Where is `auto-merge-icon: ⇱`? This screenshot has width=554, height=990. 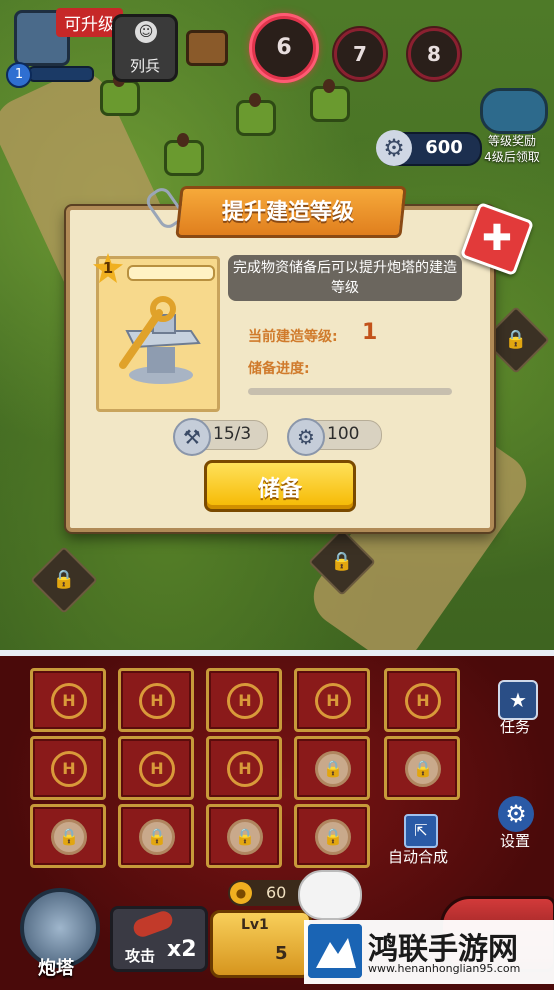
auto-merge-icon: ⇱ is located at coordinates (421, 831).